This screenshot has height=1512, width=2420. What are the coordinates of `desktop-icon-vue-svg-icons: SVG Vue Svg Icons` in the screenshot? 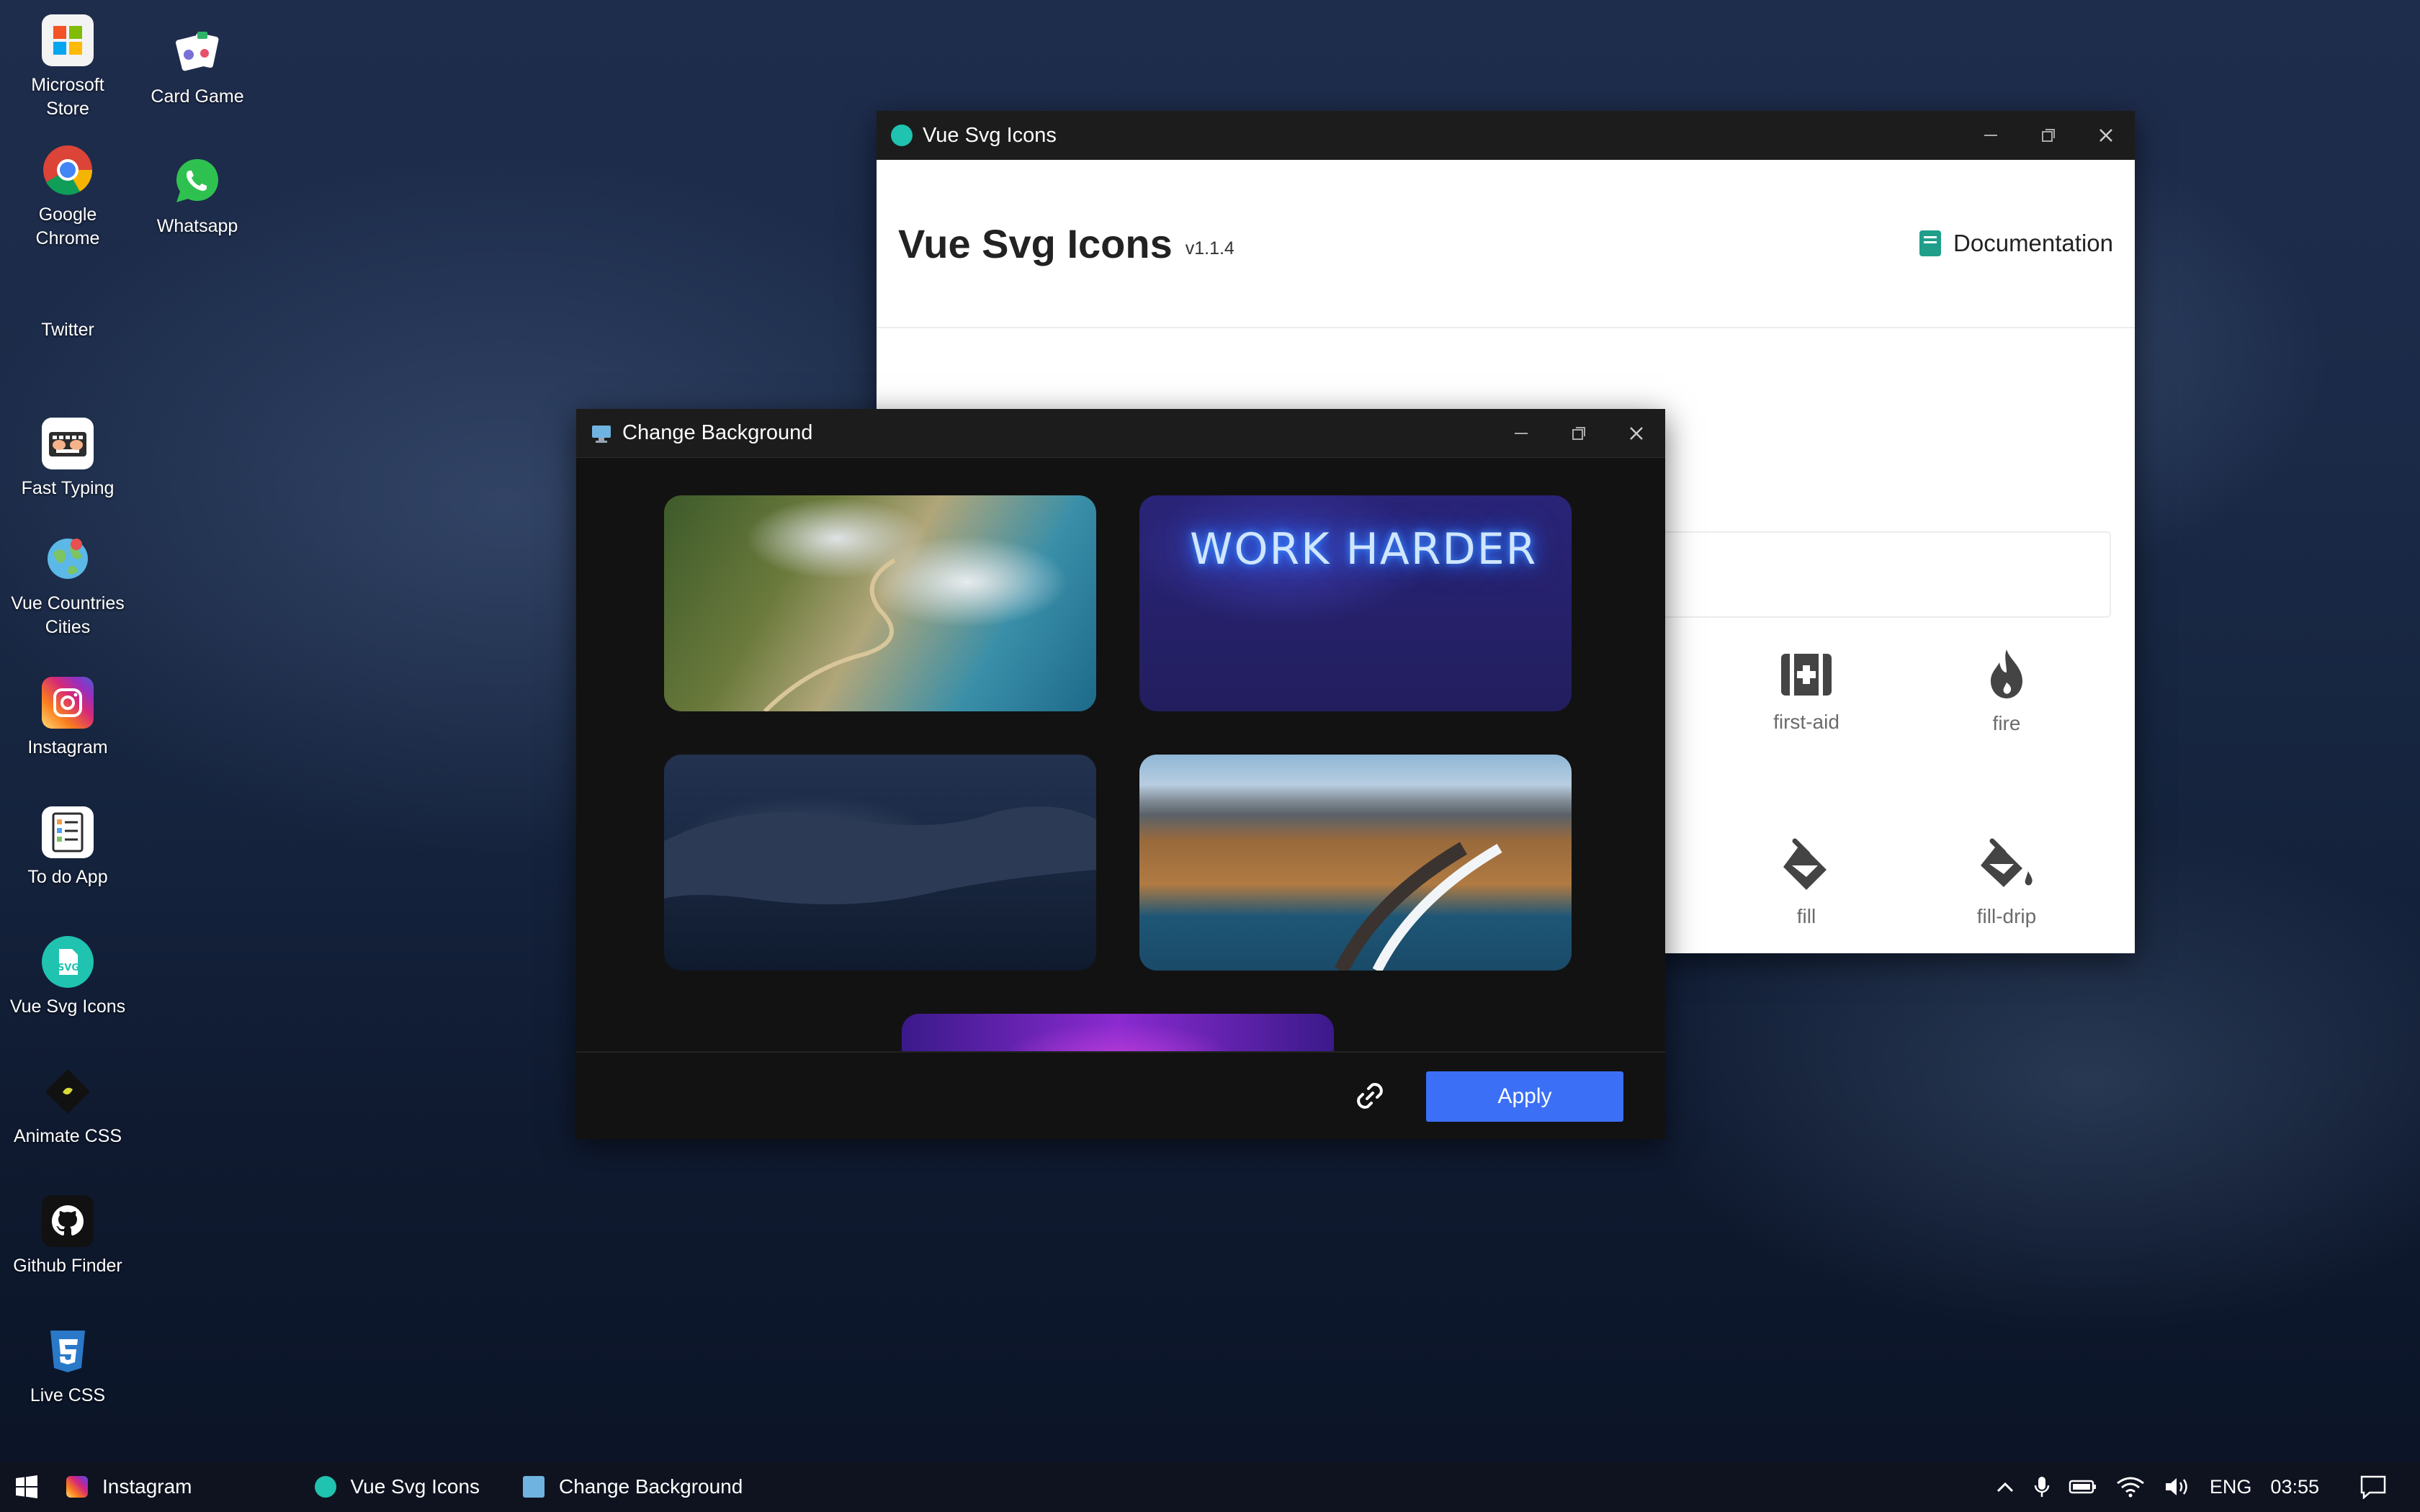 It's located at (68, 977).